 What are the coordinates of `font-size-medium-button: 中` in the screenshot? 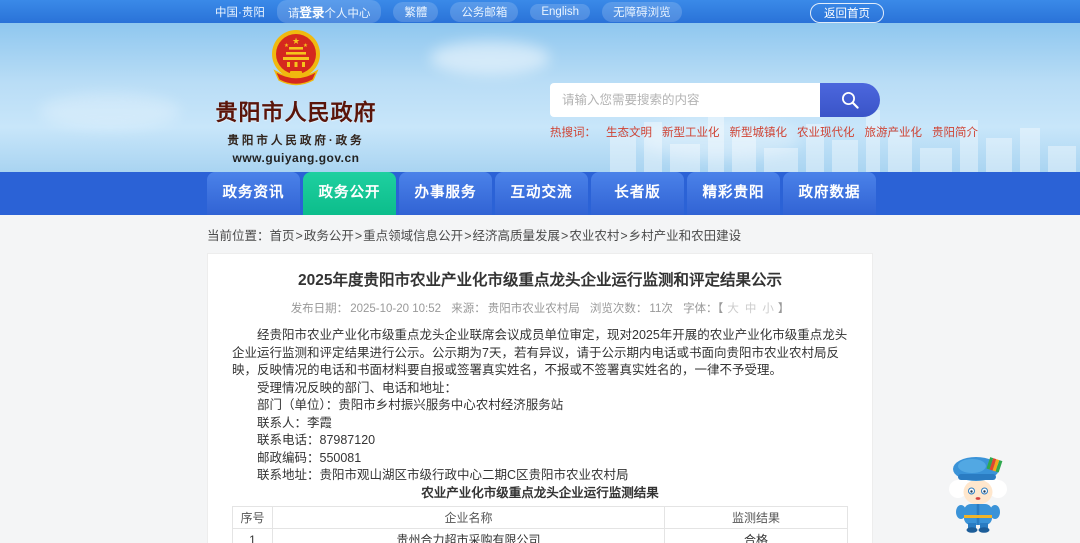 It's located at (751, 309).